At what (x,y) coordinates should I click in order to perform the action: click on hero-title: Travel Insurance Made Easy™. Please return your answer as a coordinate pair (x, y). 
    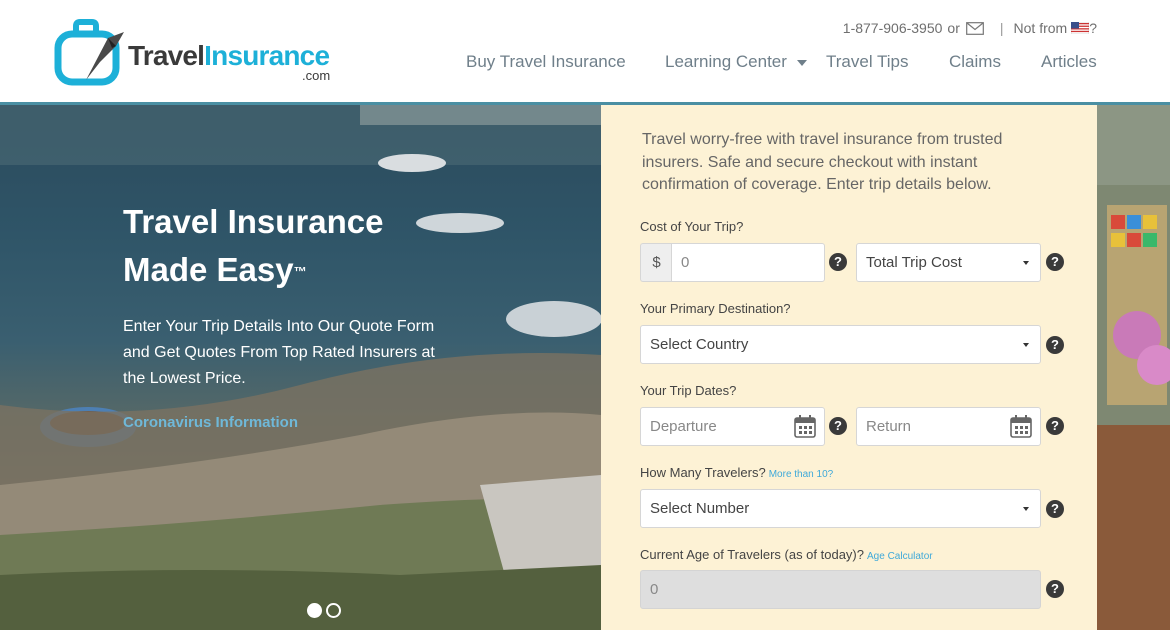
    Looking at the image, I should click on (333, 246).